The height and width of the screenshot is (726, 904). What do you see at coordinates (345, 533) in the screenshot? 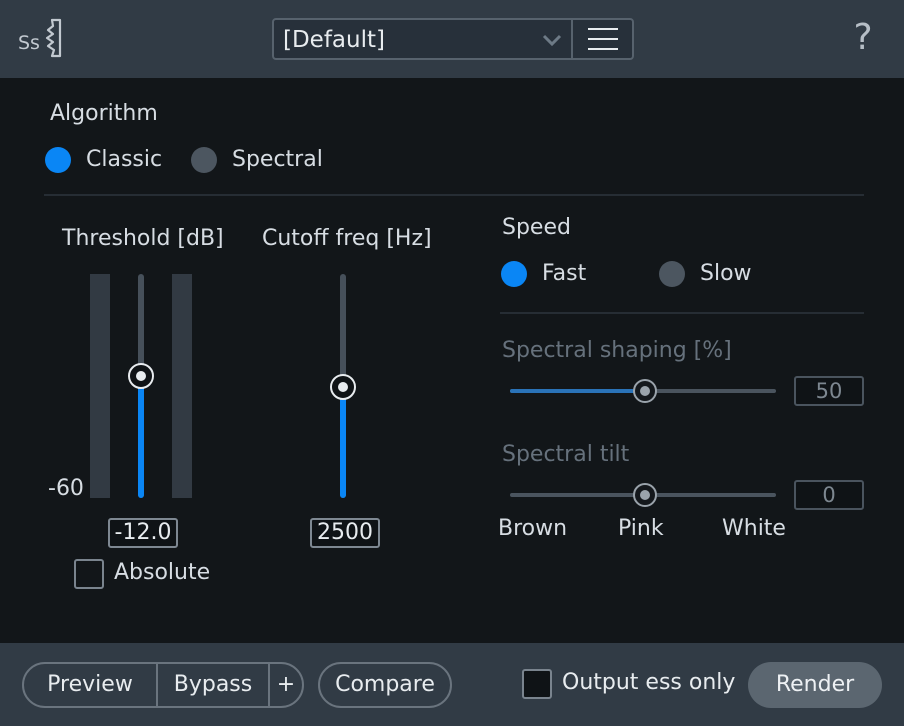
I see `cutoff-value-field: 2500` at bounding box center [345, 533].